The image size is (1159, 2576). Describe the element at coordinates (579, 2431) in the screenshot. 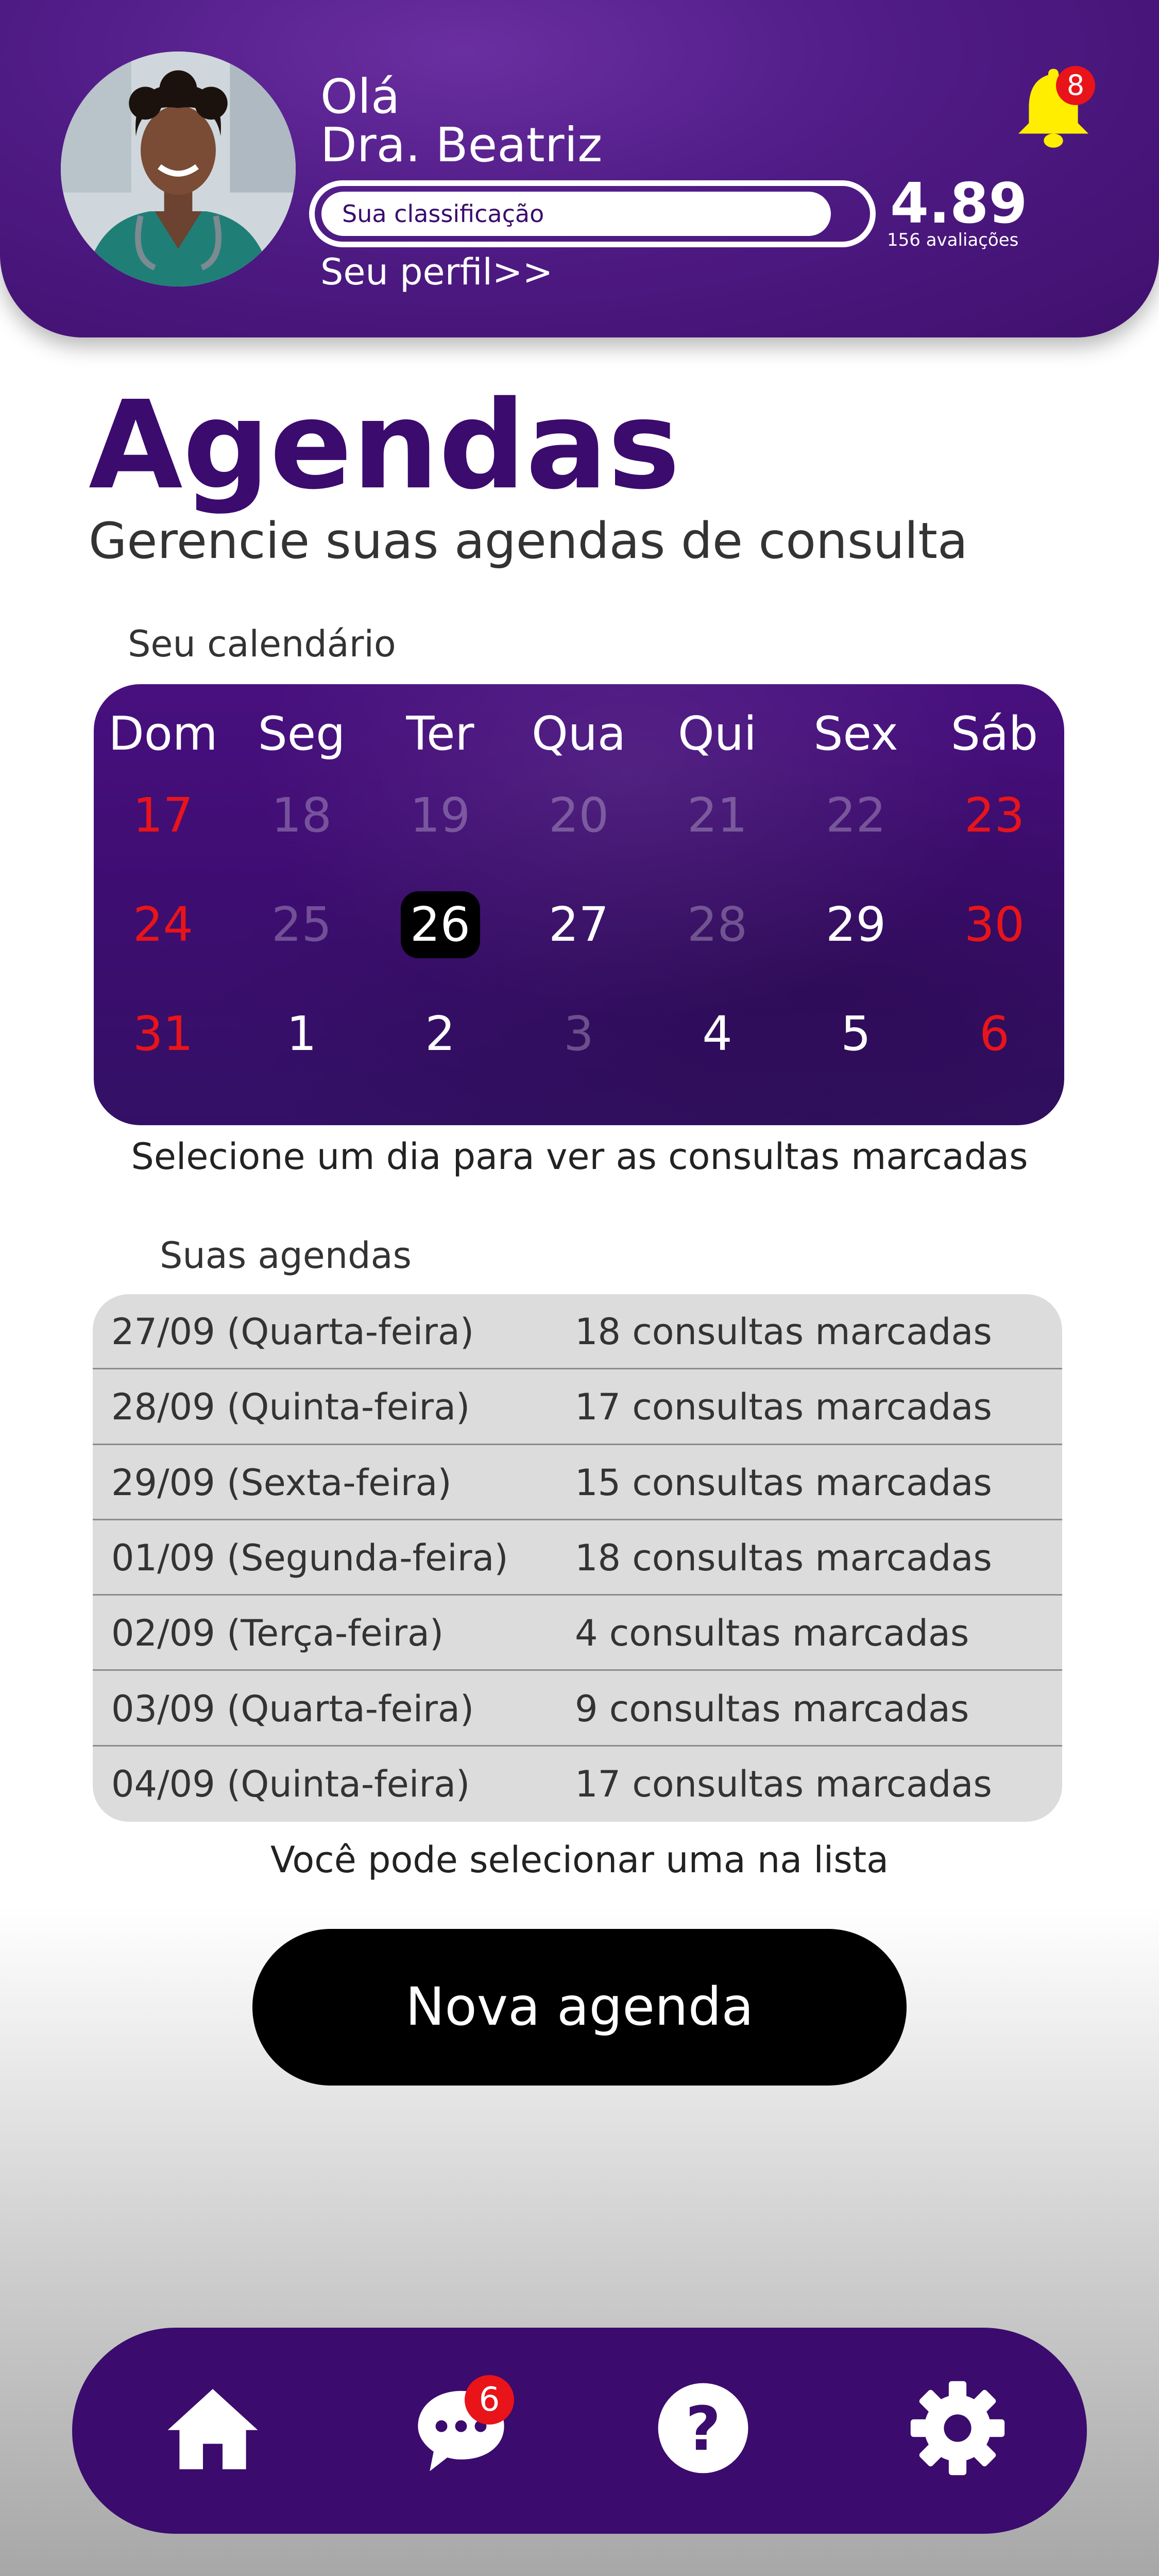

I see `bottom-nav: ?` at that location.